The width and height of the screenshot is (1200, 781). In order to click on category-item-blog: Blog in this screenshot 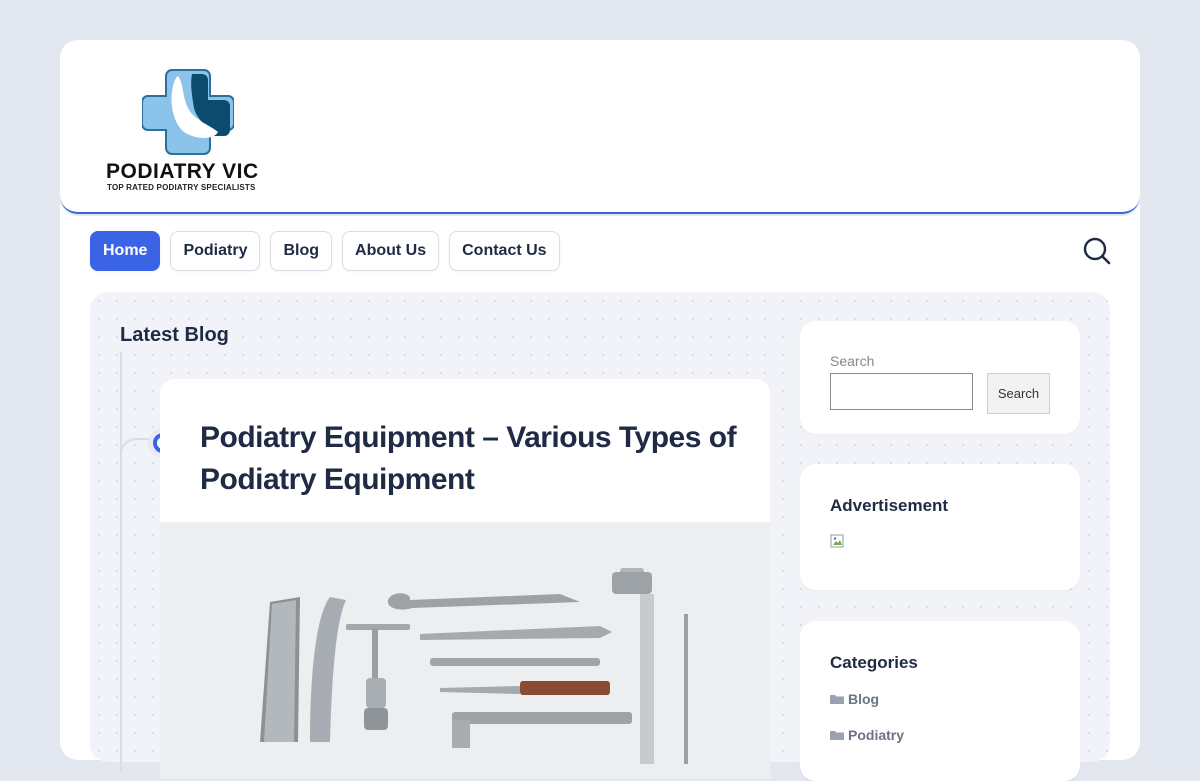, I will do `click(854, 699)`.